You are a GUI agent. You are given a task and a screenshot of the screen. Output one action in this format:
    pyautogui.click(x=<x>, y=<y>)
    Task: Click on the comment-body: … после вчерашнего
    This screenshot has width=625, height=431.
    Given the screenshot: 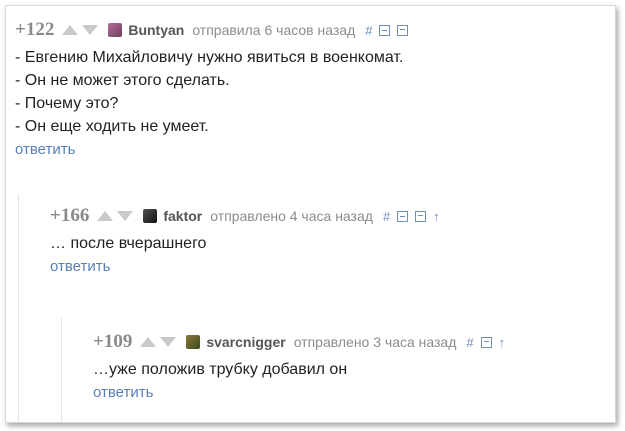 What is the action you would take?
    pyautogui.click(x=332, y=243)
    